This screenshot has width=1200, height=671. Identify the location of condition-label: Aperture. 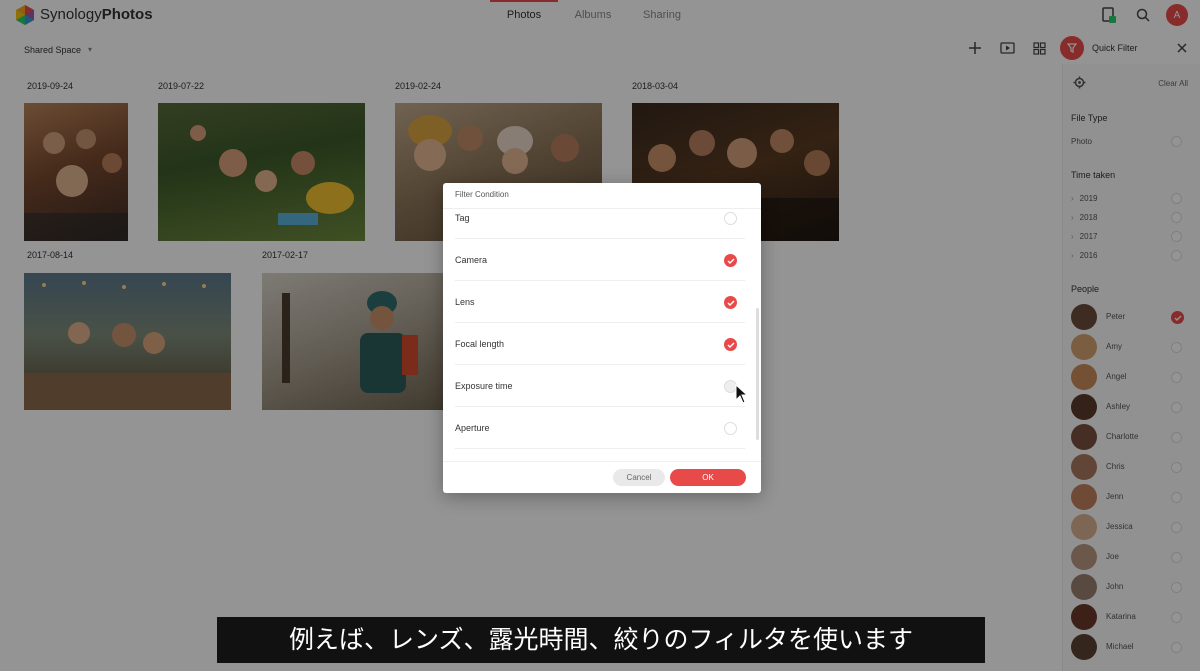
(472, 428).